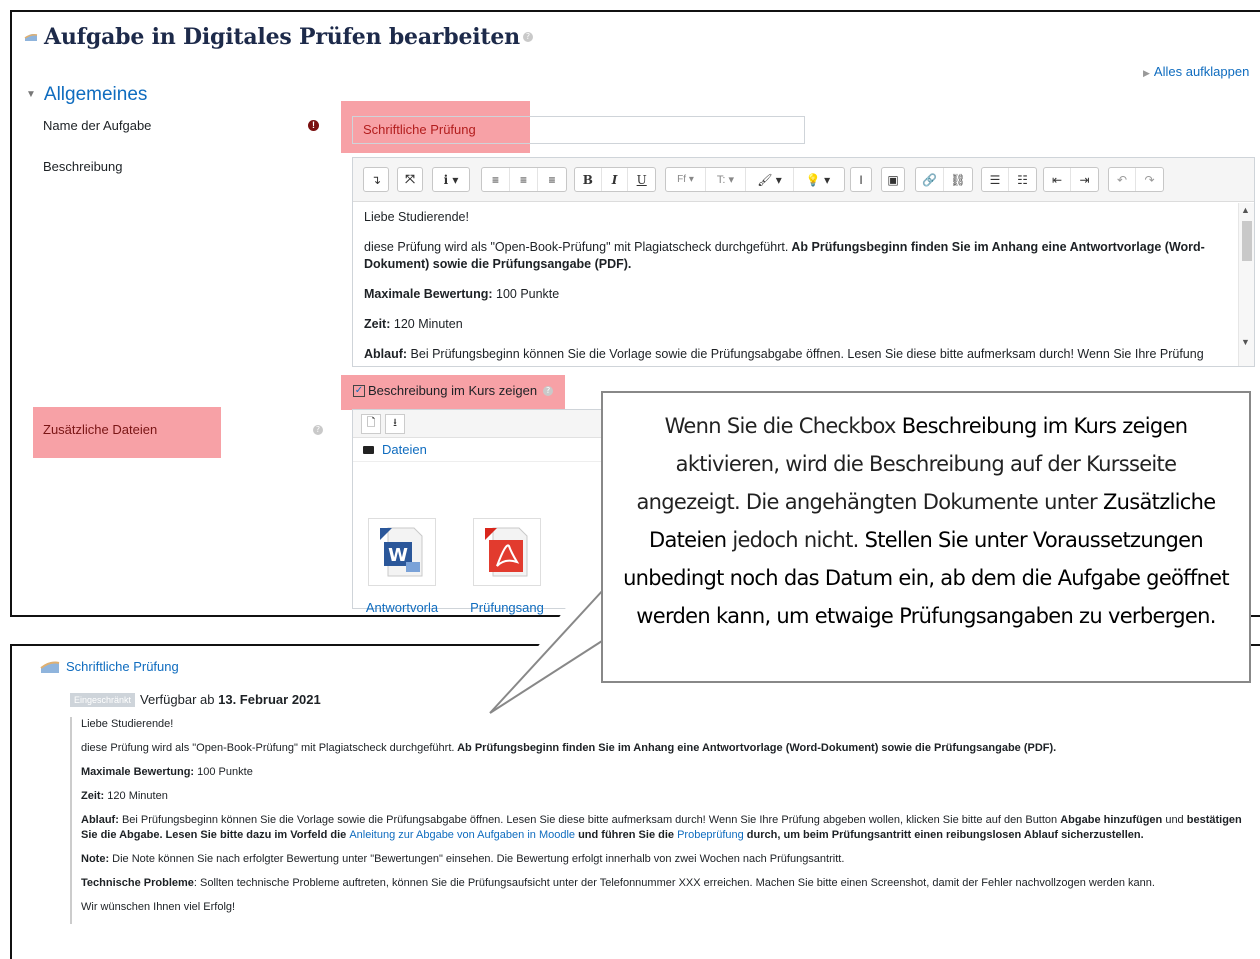 The height and width of the screenshot is (959, 1260). Describe the element at coordinates (1245, 342) in the screenshot. I see `scroll-down-icon: ▼` at that location.